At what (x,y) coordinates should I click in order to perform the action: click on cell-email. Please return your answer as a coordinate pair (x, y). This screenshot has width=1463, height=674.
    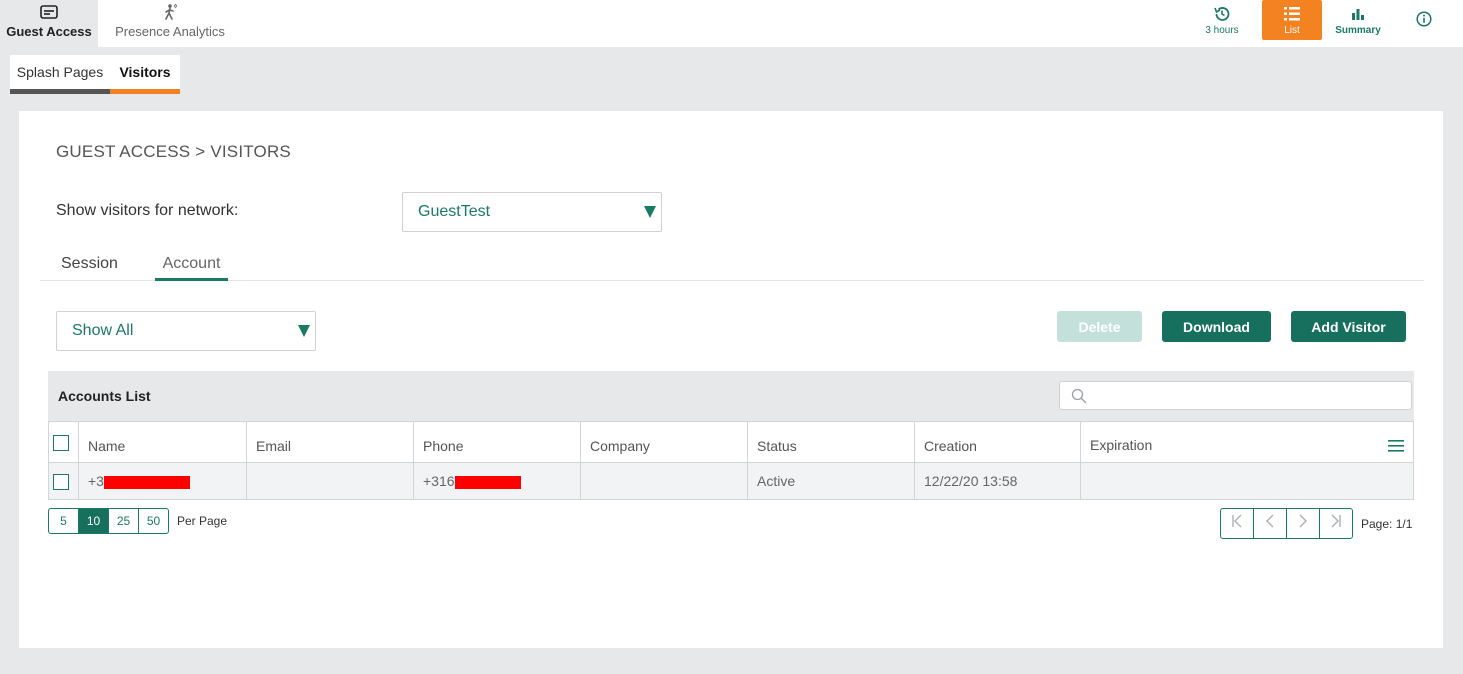
    Looking at the image, I should click on (330, 481).